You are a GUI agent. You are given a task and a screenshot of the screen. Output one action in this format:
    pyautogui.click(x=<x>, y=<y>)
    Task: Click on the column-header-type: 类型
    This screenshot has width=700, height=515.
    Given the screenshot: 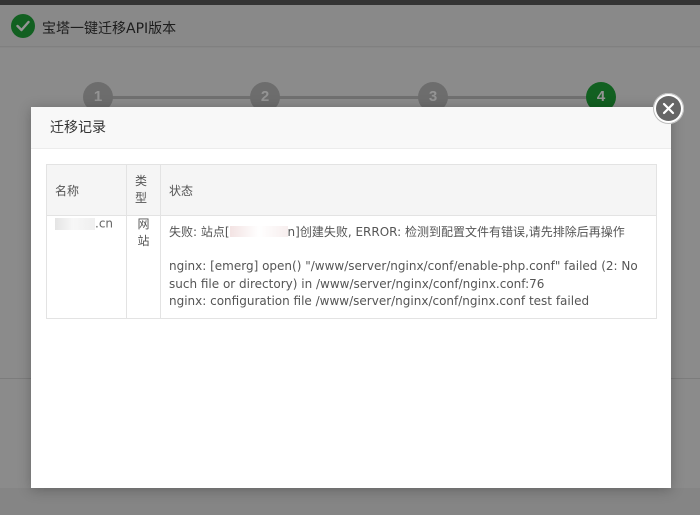 What is the action you would take?
    pyautogui.click(x=143, y=190)
    